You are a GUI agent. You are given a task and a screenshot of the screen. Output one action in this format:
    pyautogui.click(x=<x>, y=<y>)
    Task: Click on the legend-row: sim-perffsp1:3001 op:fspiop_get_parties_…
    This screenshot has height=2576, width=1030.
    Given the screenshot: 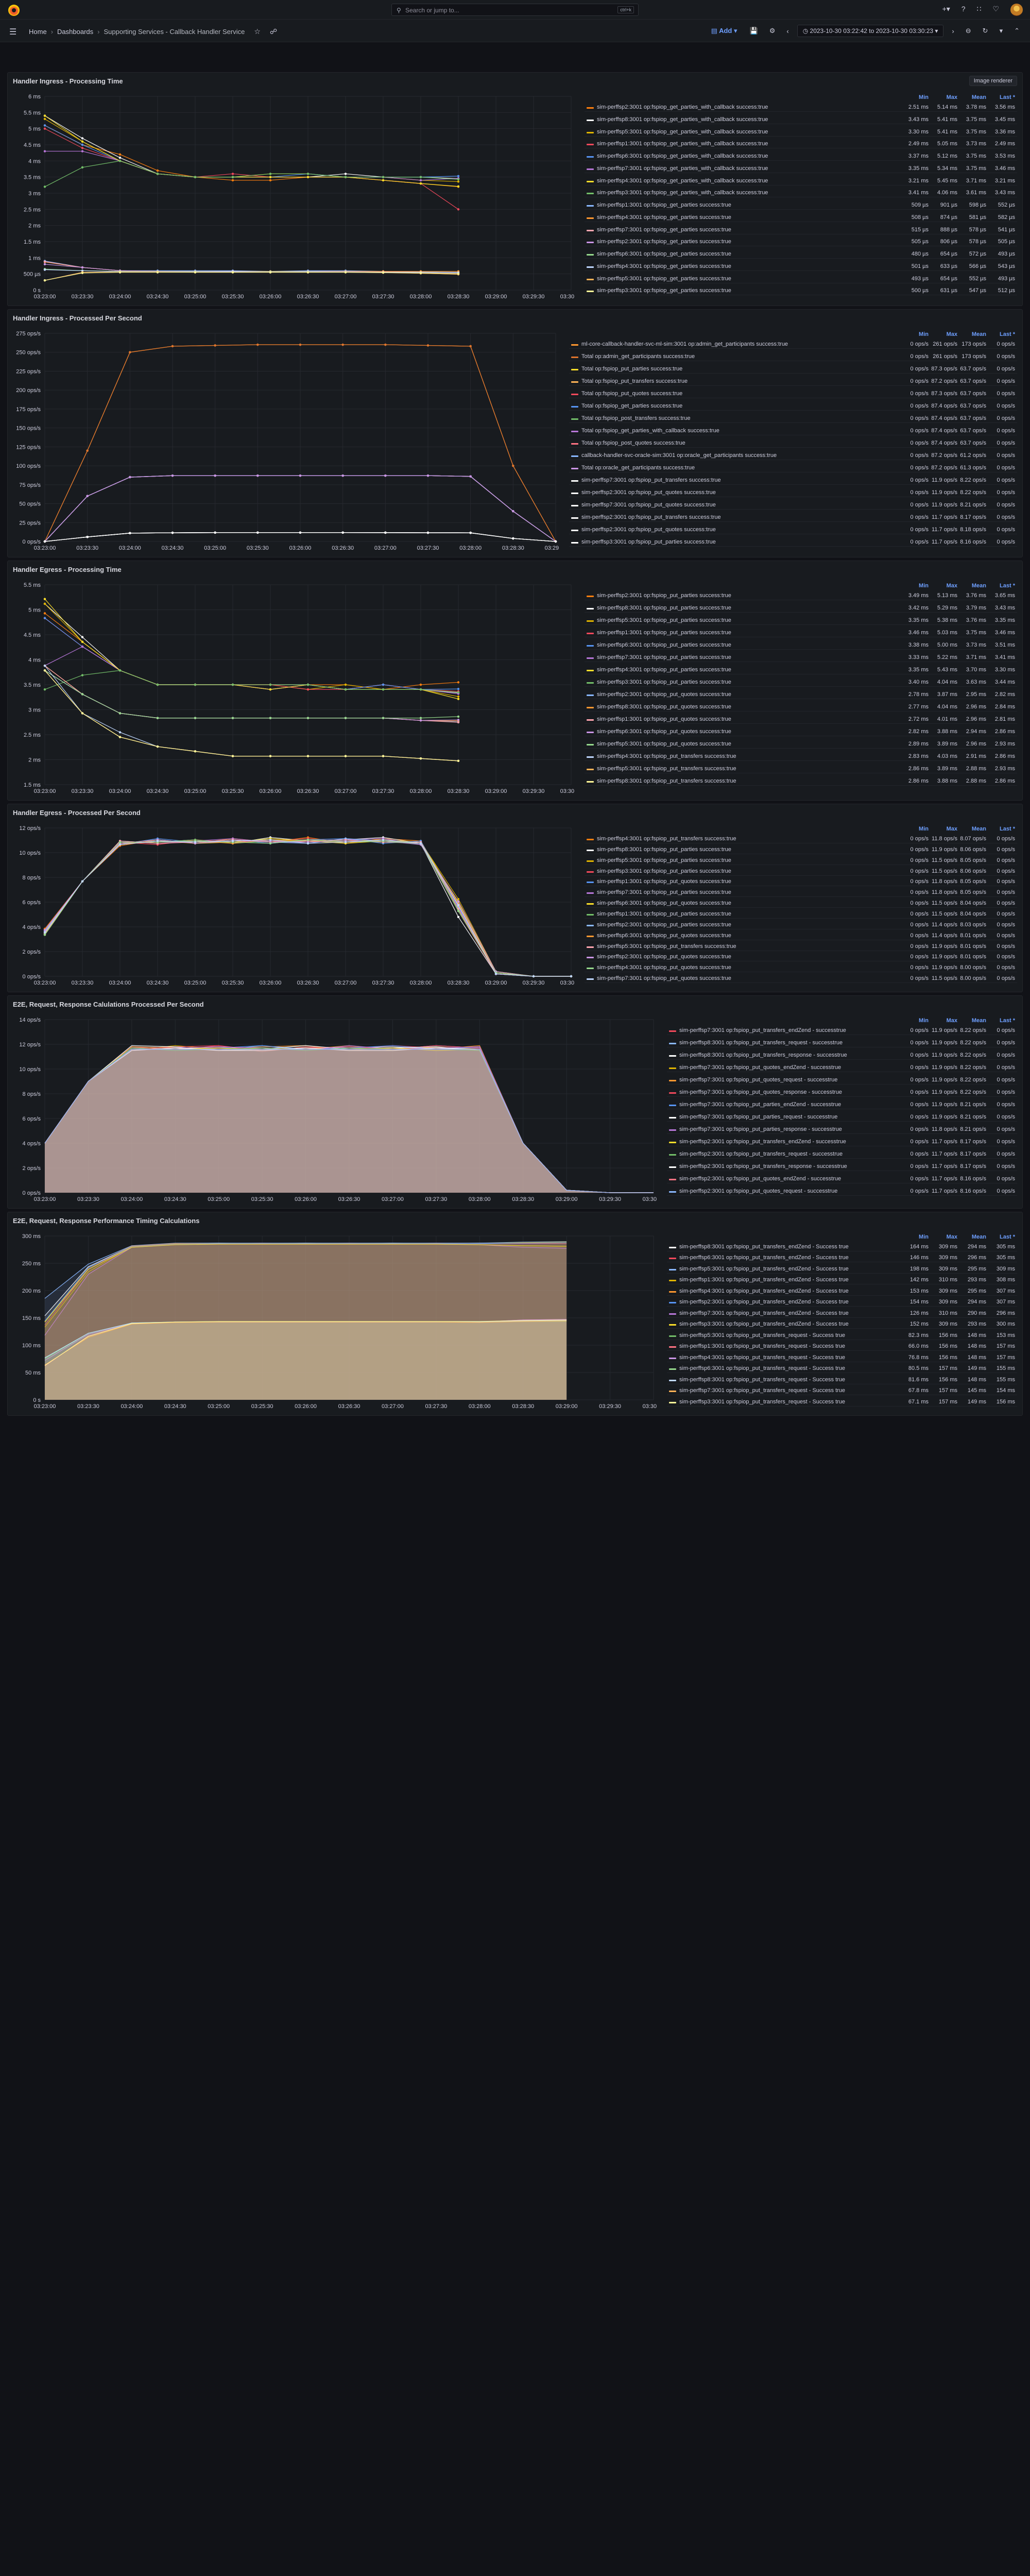 What is the action you would take?
    pyautogui.click(x=801, y=144)
    